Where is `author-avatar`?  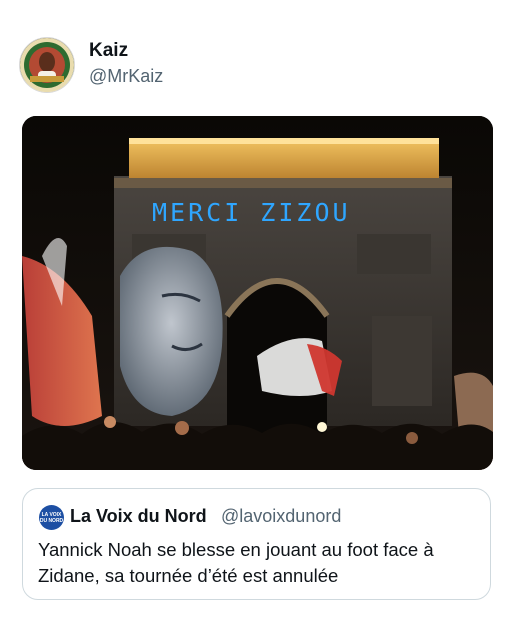 author-avatar is located at coordinates (47, 65).